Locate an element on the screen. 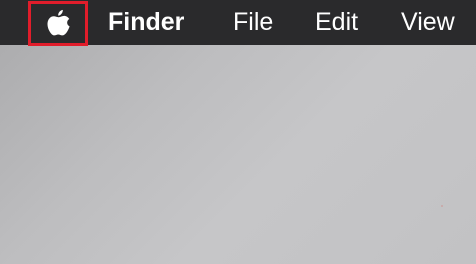 This screenshot has width=476, height=264. menu-app-name: Finder is located at coordinates (146, 22).